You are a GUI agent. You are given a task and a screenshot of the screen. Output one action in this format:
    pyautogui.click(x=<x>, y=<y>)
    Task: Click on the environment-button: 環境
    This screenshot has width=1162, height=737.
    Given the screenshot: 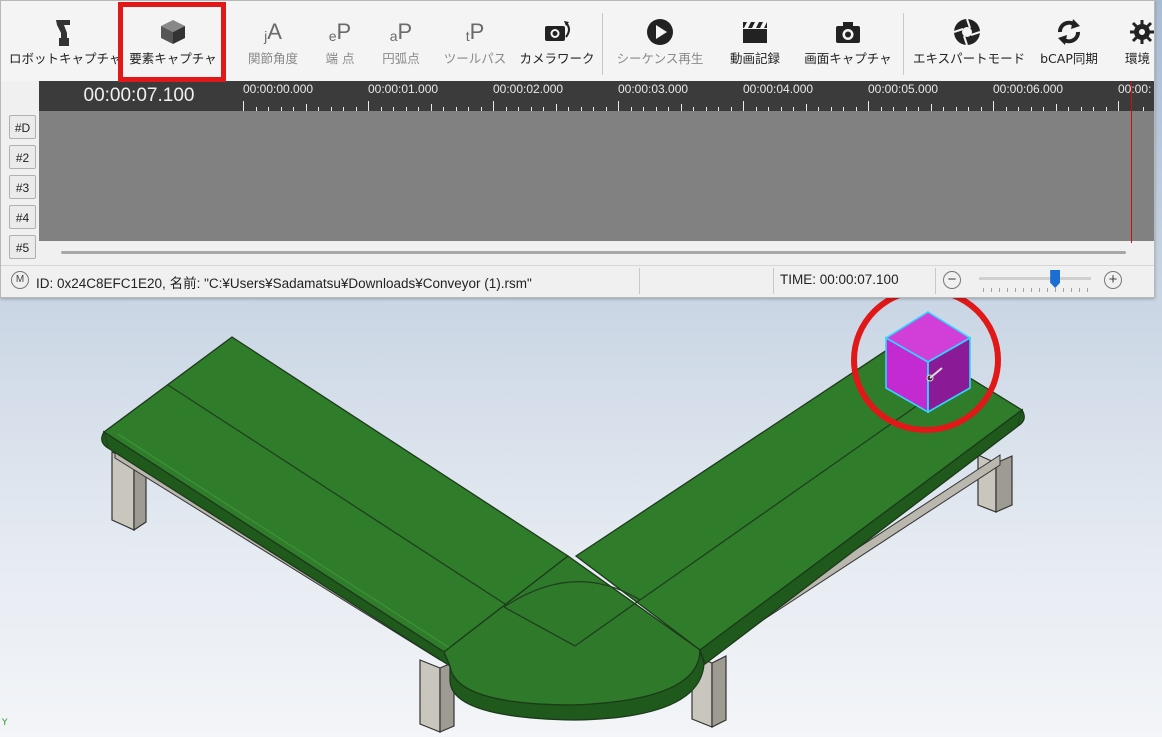 What is the action you would take?
    pyautogui.click(x=1139, y=47)
    